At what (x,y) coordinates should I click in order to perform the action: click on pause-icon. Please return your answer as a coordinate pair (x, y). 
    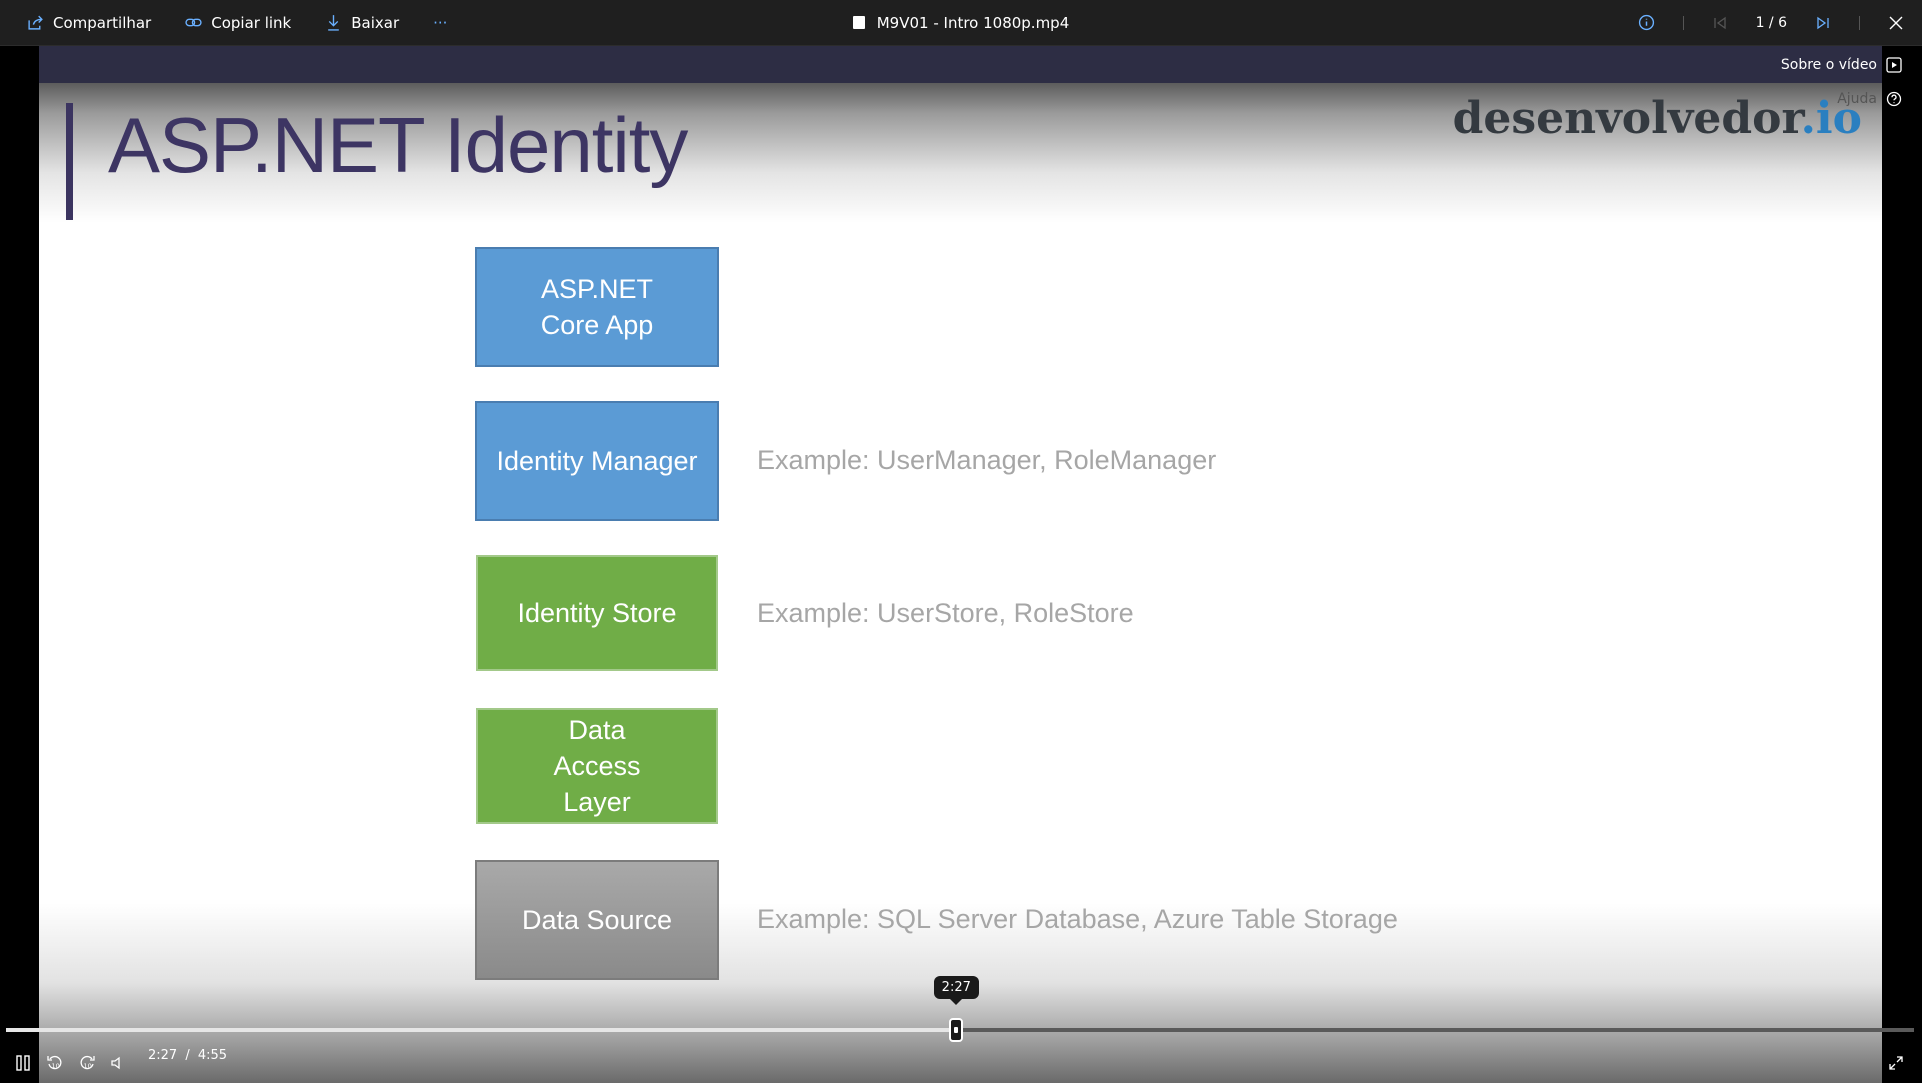
    Looking at the image, I should click on (23, 1063).